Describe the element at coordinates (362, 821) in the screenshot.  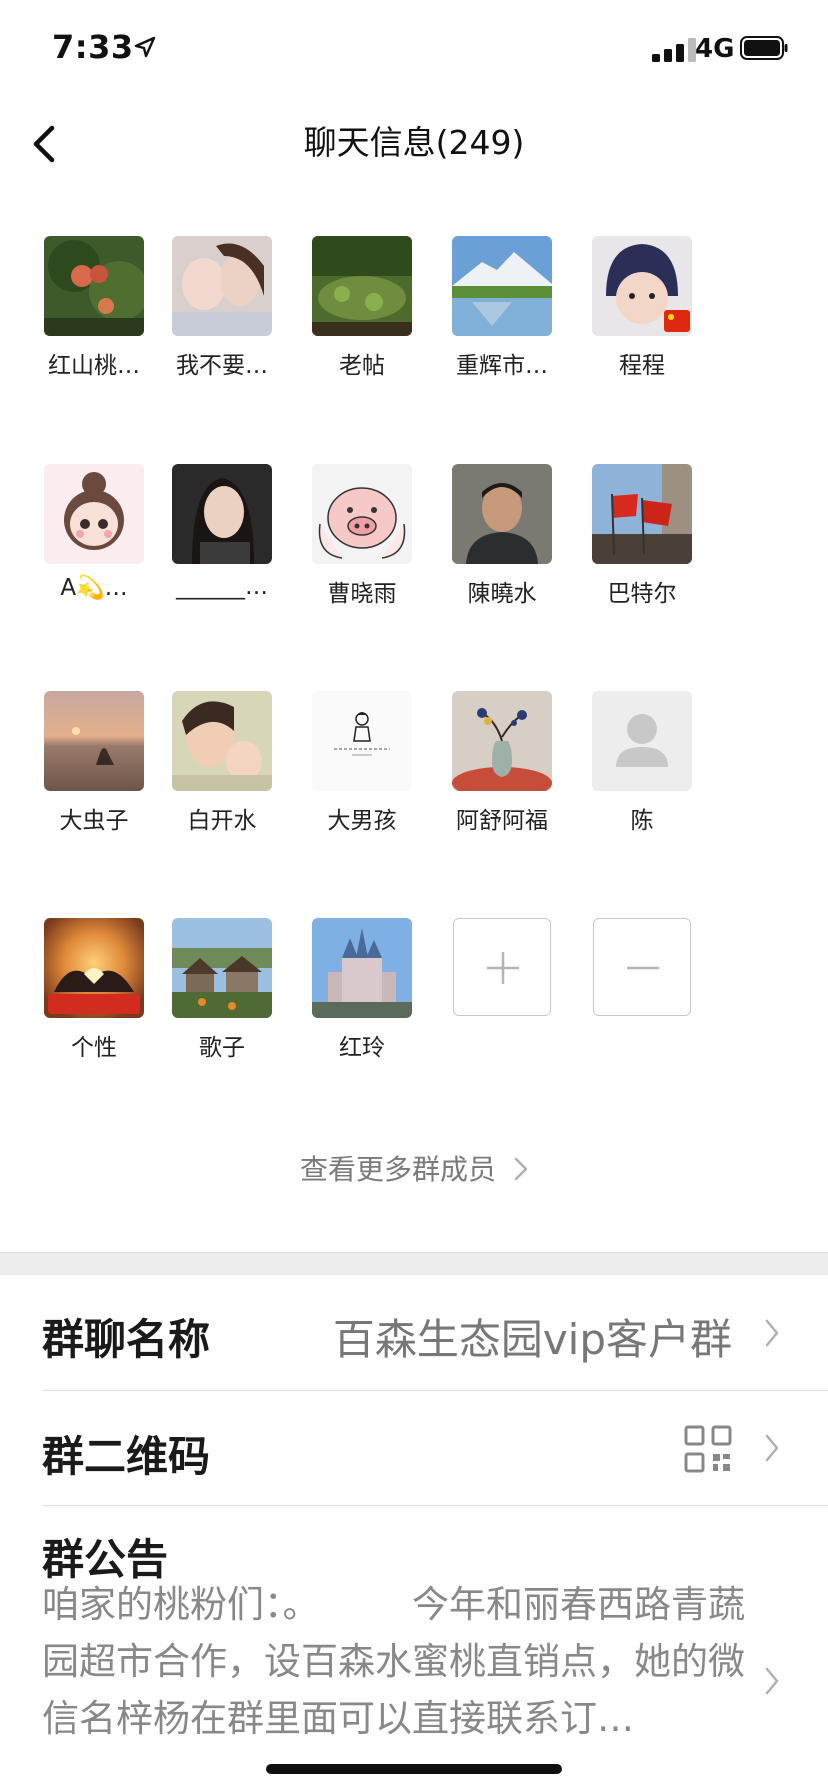
I see `member-name: 大男孩` at that location.